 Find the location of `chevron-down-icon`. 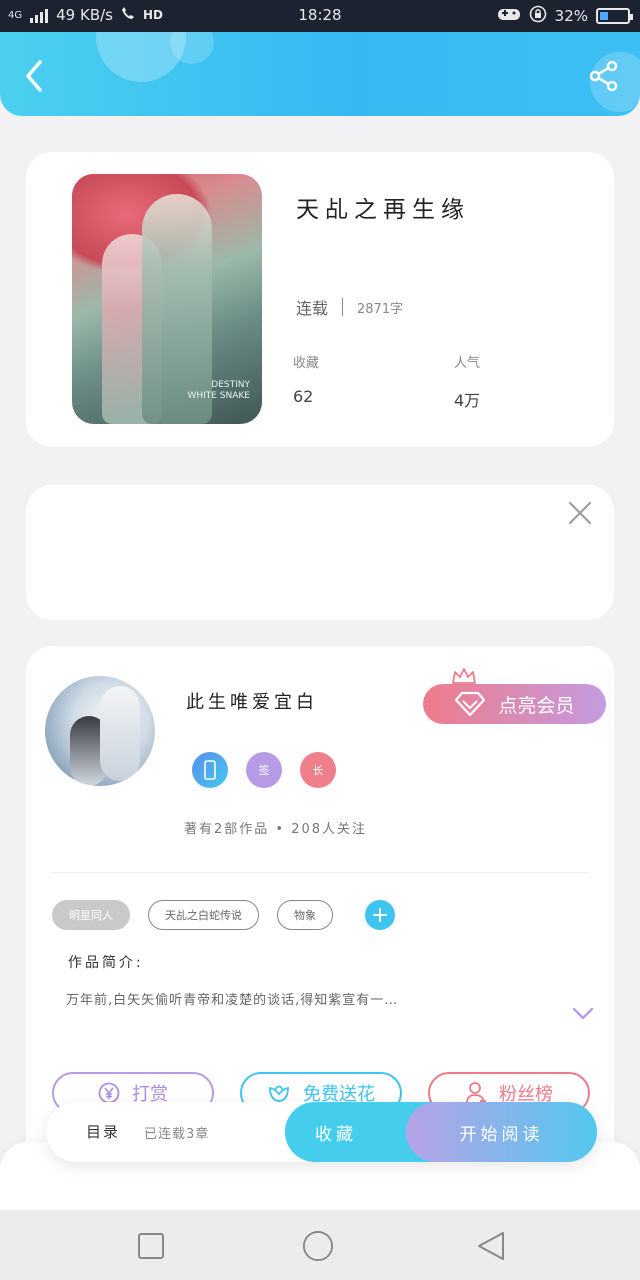

chevron-down-icon is located at coordinates (583, 1013).